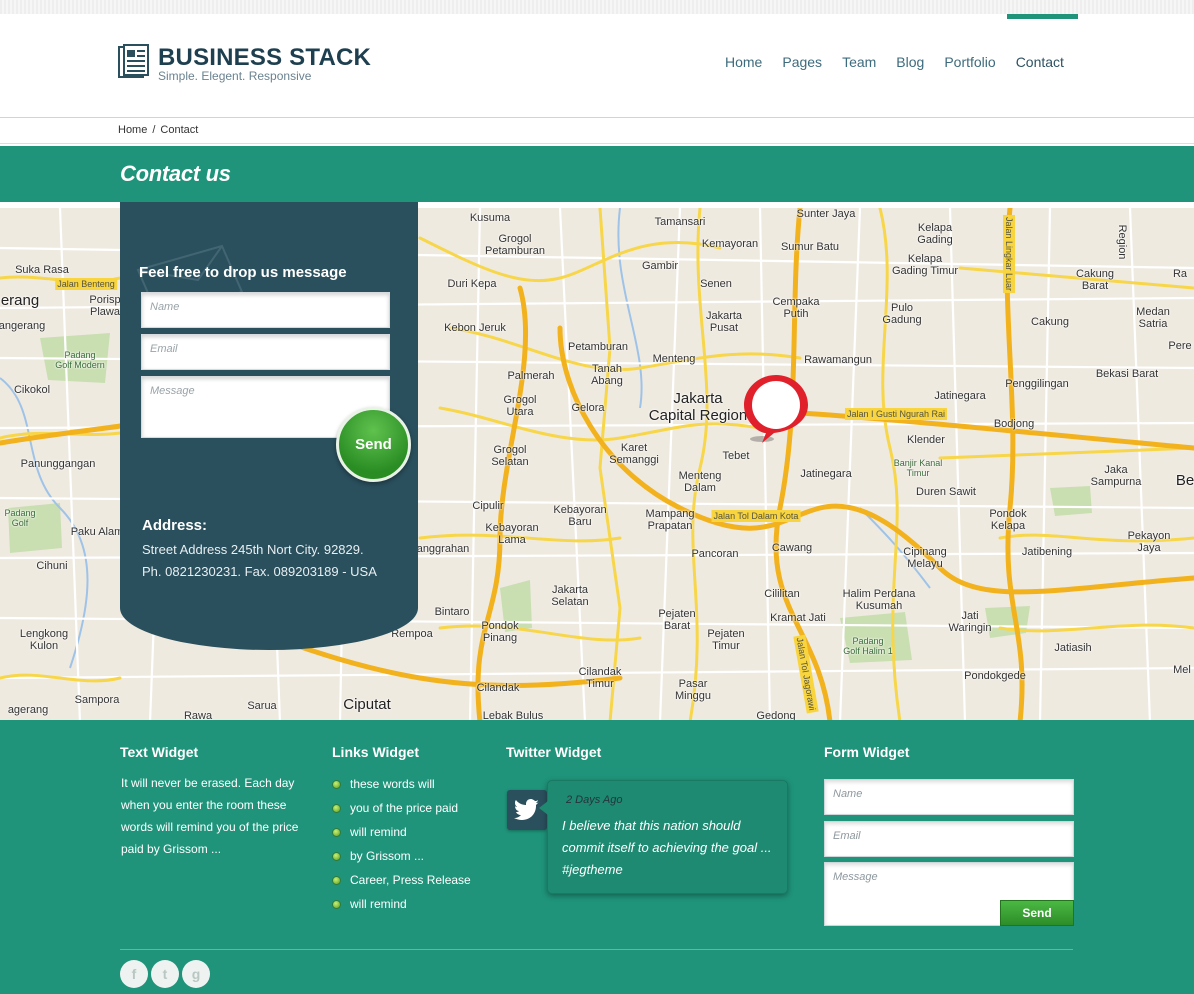 The height and width of the screenshot is (994, 1194). What do you see at coordinates (526, 809) in the screenshot?
I see `twitter-bird-icon` at bounding box center [526, 809].